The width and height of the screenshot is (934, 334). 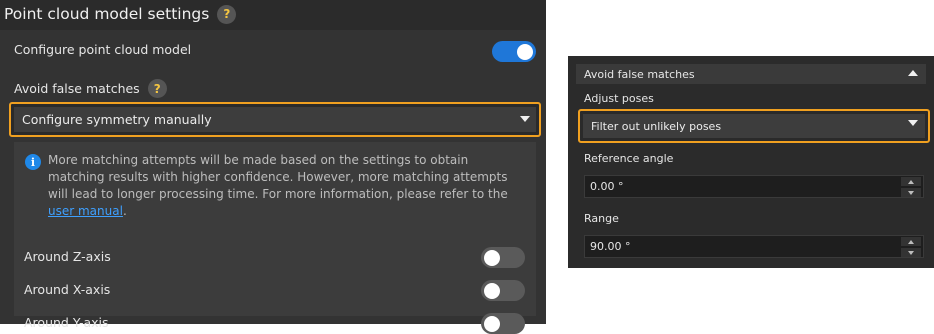 What do you see at coordinates (33, 162) in the screenshot?
I see `info-icon: i` at bounding box center [33, 162].